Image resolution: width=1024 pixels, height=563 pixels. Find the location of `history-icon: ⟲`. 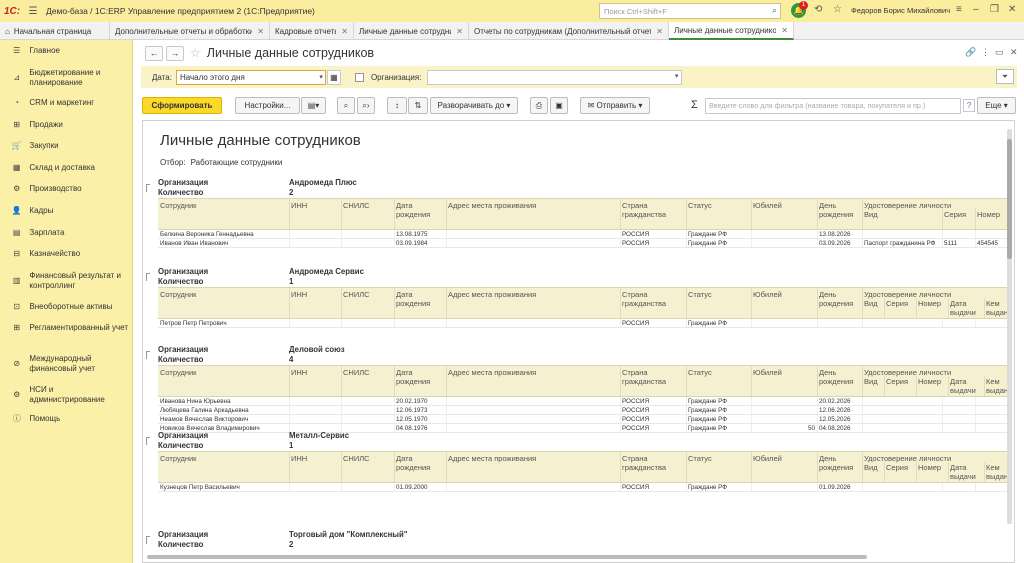

history-icon: ⟲ is located at coordinates (818, 9).